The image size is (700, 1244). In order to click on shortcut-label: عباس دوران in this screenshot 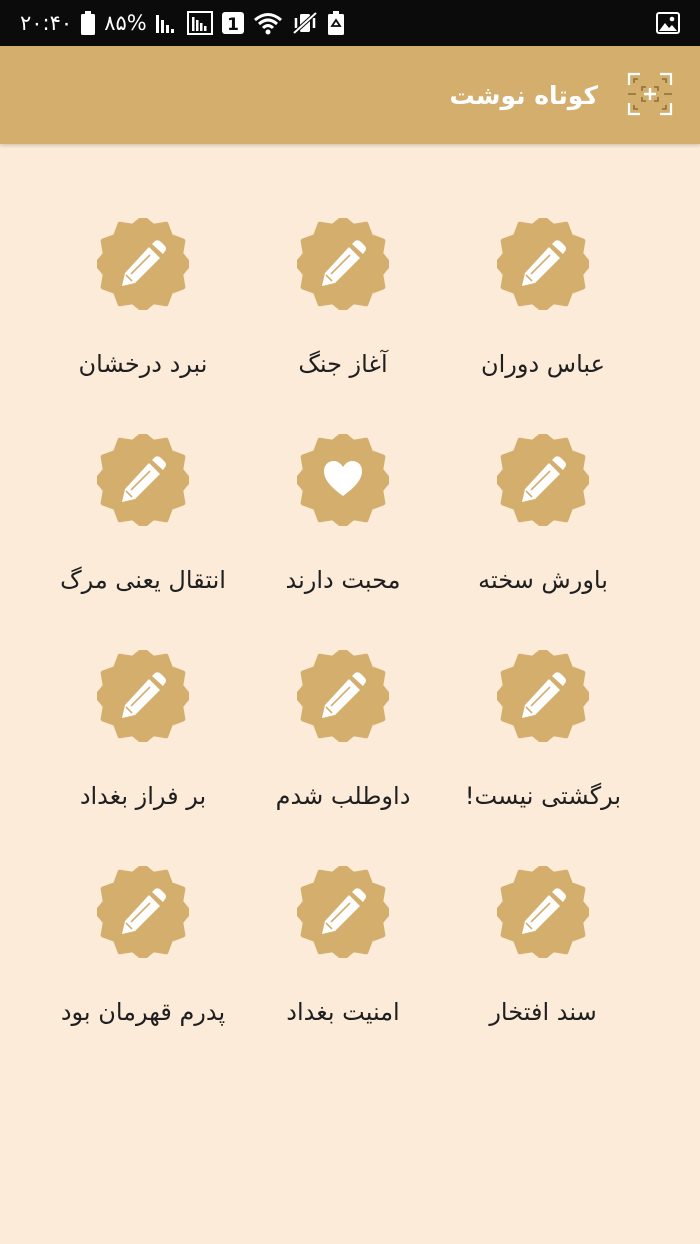, I will do `click(543, 364)`.